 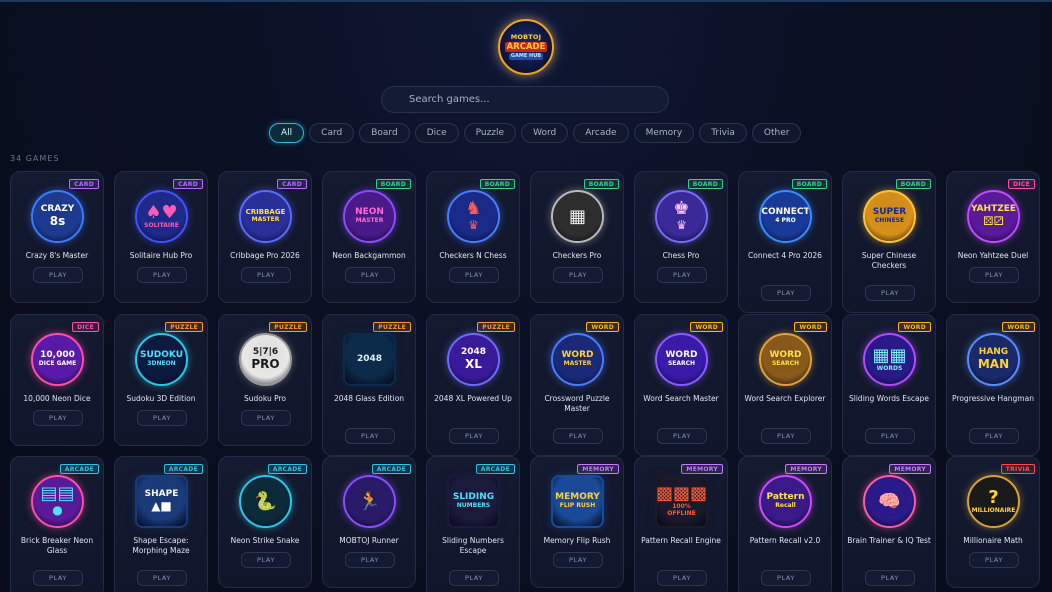 What do you see at coordinates (601, 133) in the screenshot?
I see `filter-chip-arcade: Arcade` at bounding box center [601, 133].